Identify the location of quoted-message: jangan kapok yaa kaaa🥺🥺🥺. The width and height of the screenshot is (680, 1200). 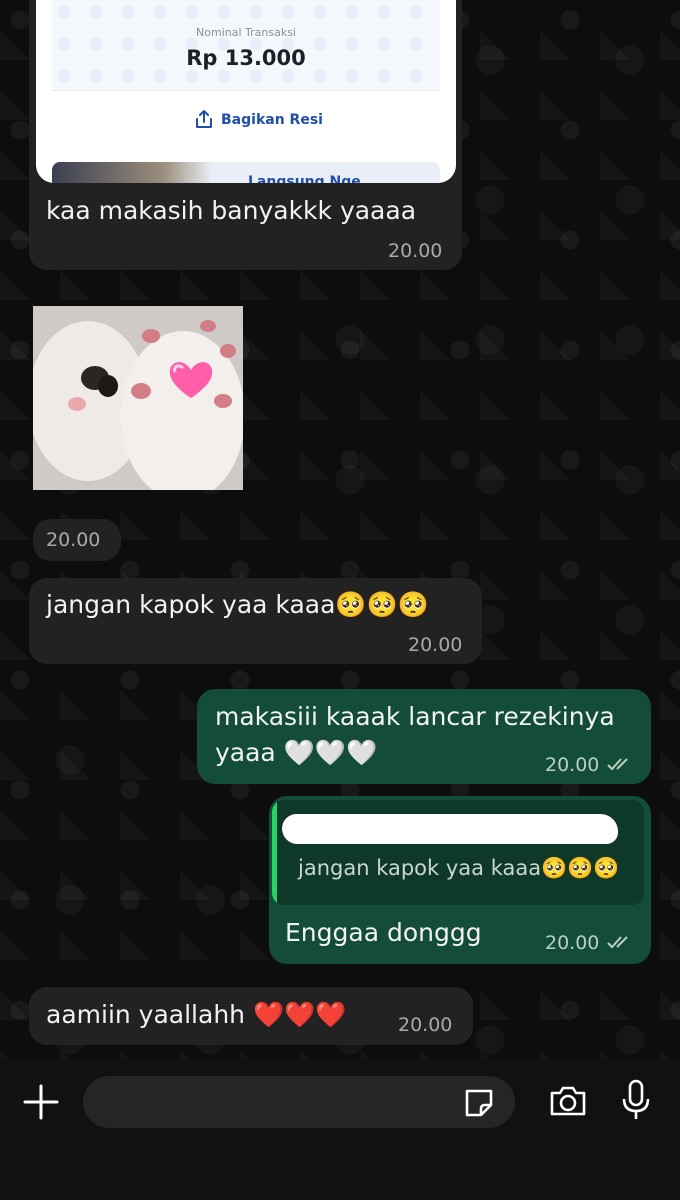
(458, 852).